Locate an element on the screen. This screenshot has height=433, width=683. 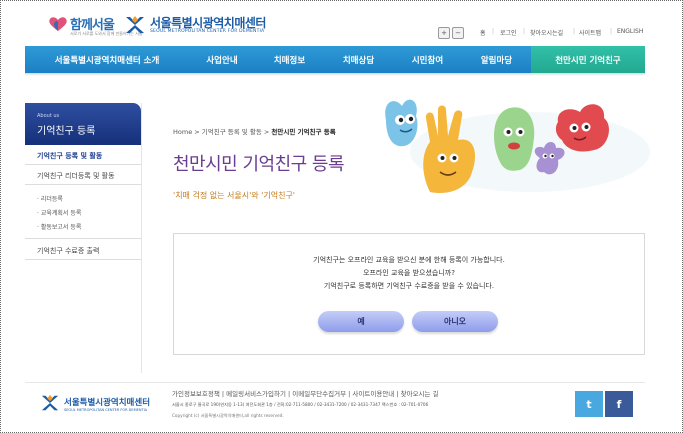
breadcrumb: Home > 기억친구 등록 및 활동 > 천만시민 기억친구 등록 is located at coordinates (254, 131).